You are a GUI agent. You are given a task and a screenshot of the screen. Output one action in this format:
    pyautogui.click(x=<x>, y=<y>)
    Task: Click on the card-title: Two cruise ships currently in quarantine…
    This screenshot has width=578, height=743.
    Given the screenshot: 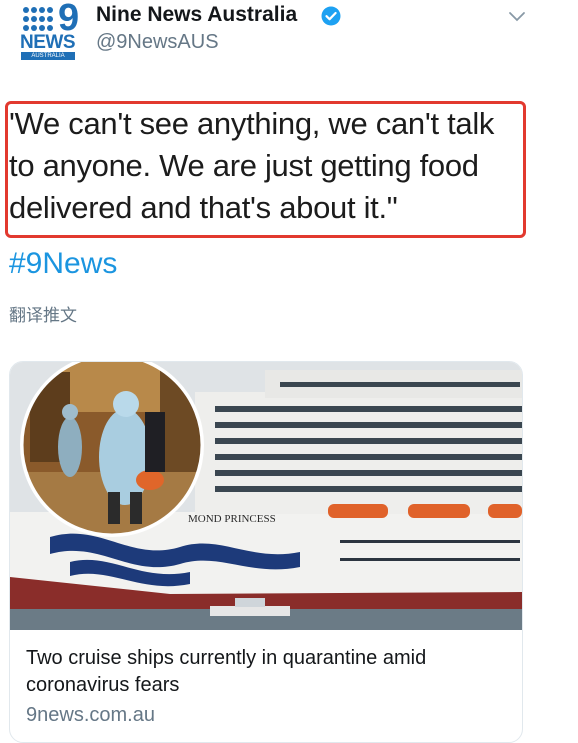 What is the action you would take?
    pyautogui.click(x=269, y=672)
    